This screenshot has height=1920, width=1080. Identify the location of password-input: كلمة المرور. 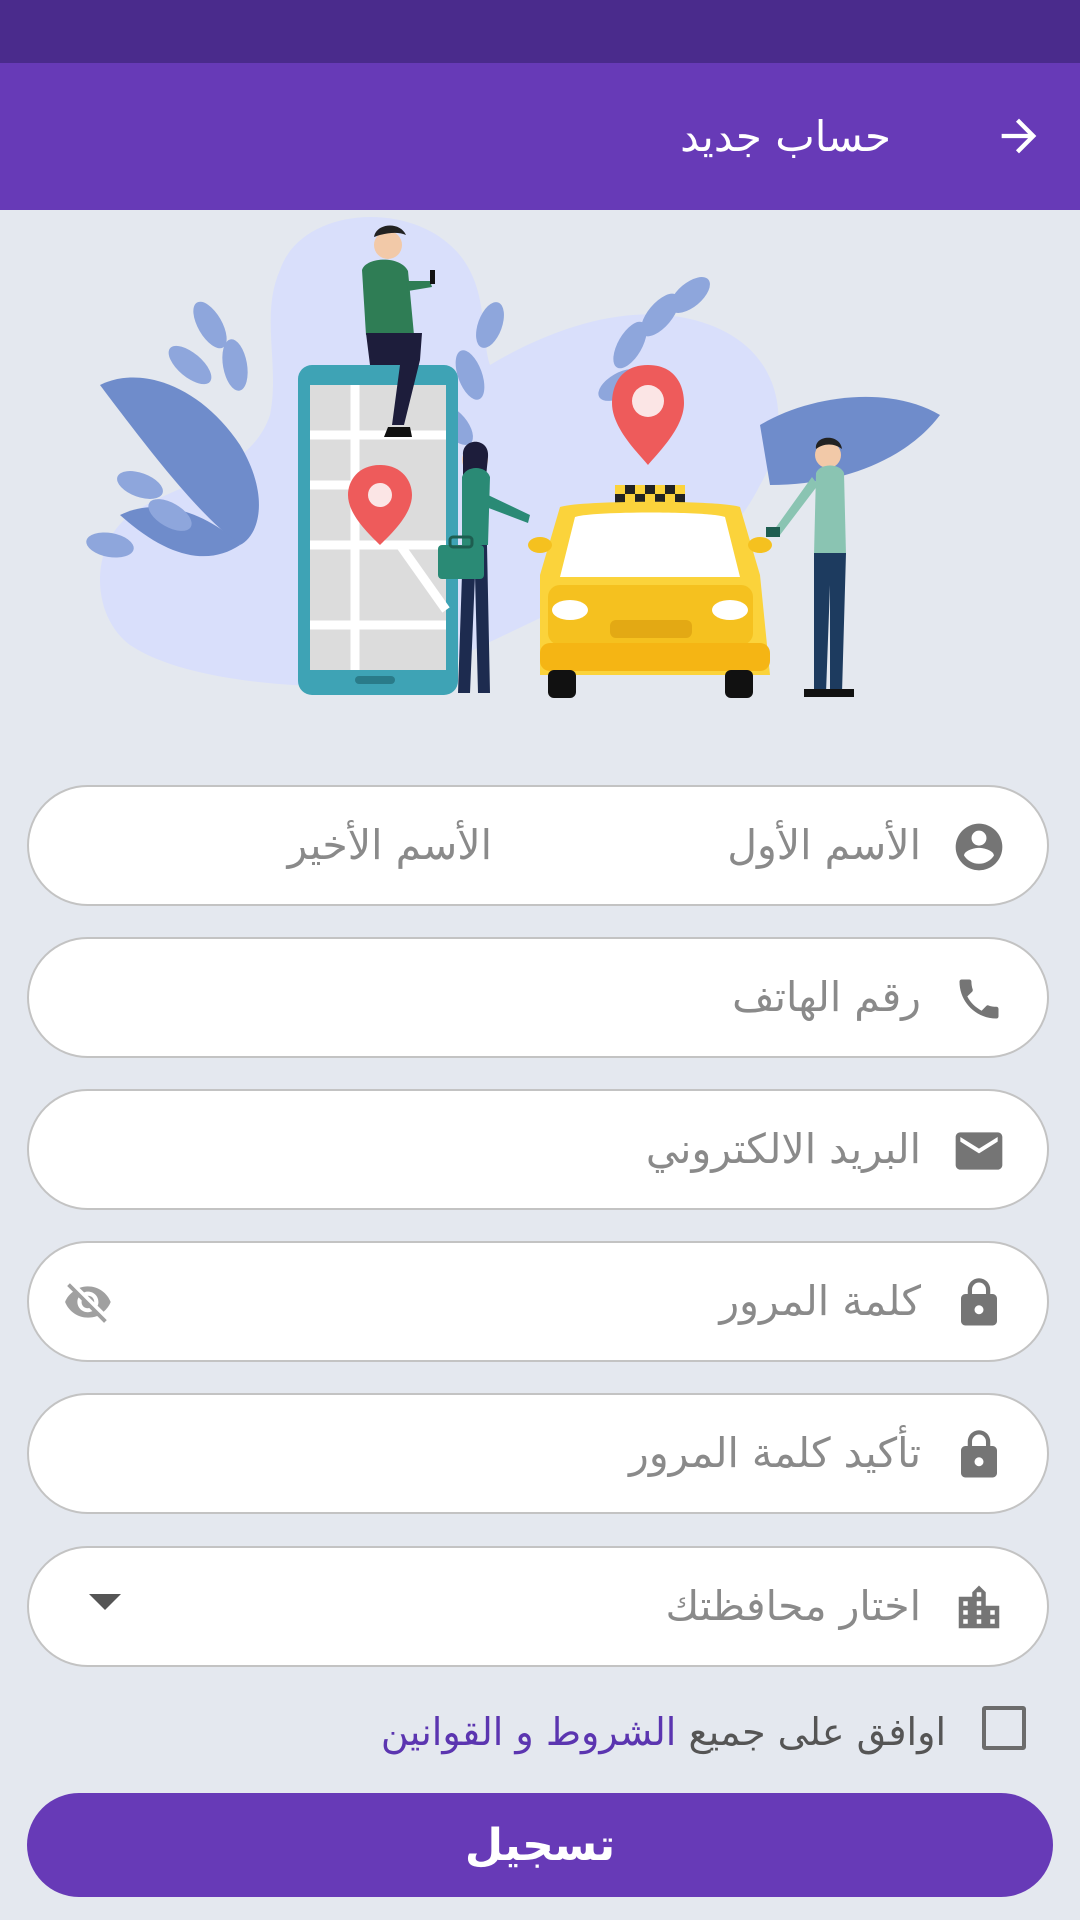
(820, 1301).